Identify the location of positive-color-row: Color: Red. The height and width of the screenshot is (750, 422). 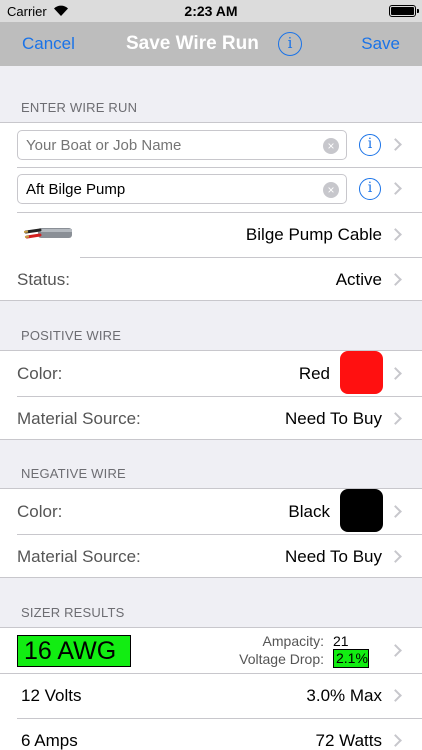
(211, 373).